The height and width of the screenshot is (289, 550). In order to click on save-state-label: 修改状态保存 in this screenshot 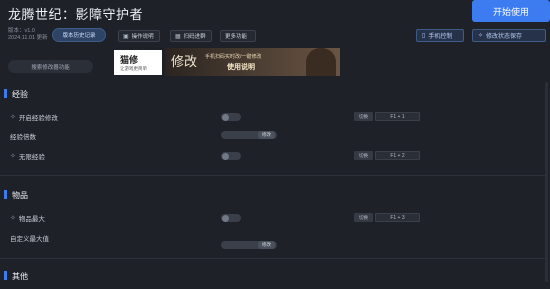, I will do `click(504, 37)`.